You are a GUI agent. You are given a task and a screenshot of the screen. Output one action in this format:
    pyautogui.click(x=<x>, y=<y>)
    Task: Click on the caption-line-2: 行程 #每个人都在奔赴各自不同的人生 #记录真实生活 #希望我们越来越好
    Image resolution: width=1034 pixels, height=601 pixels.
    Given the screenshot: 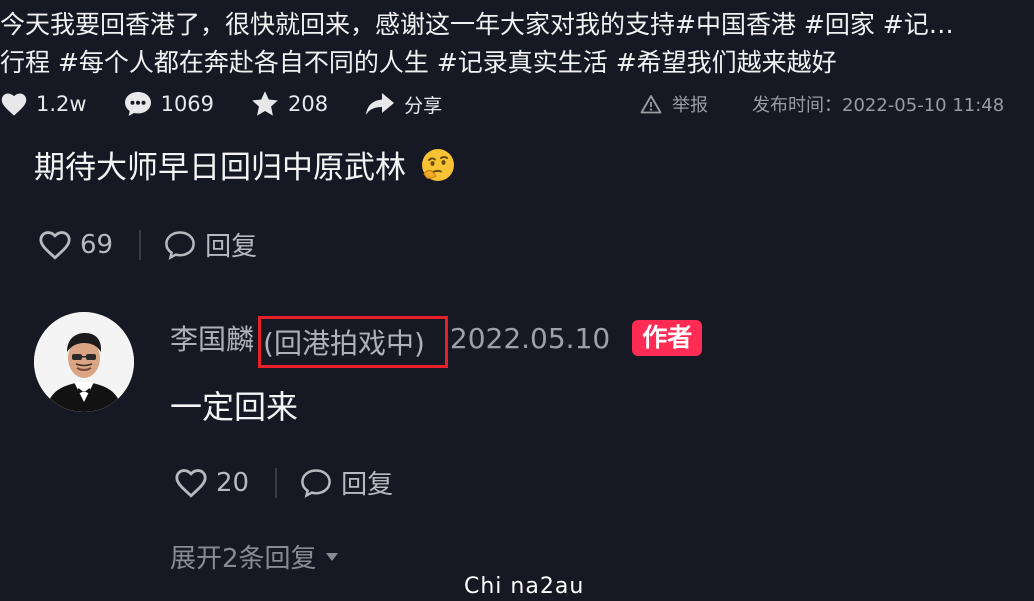 What is the action you would take?
    pyautogui.click(x=418, y=62)
    